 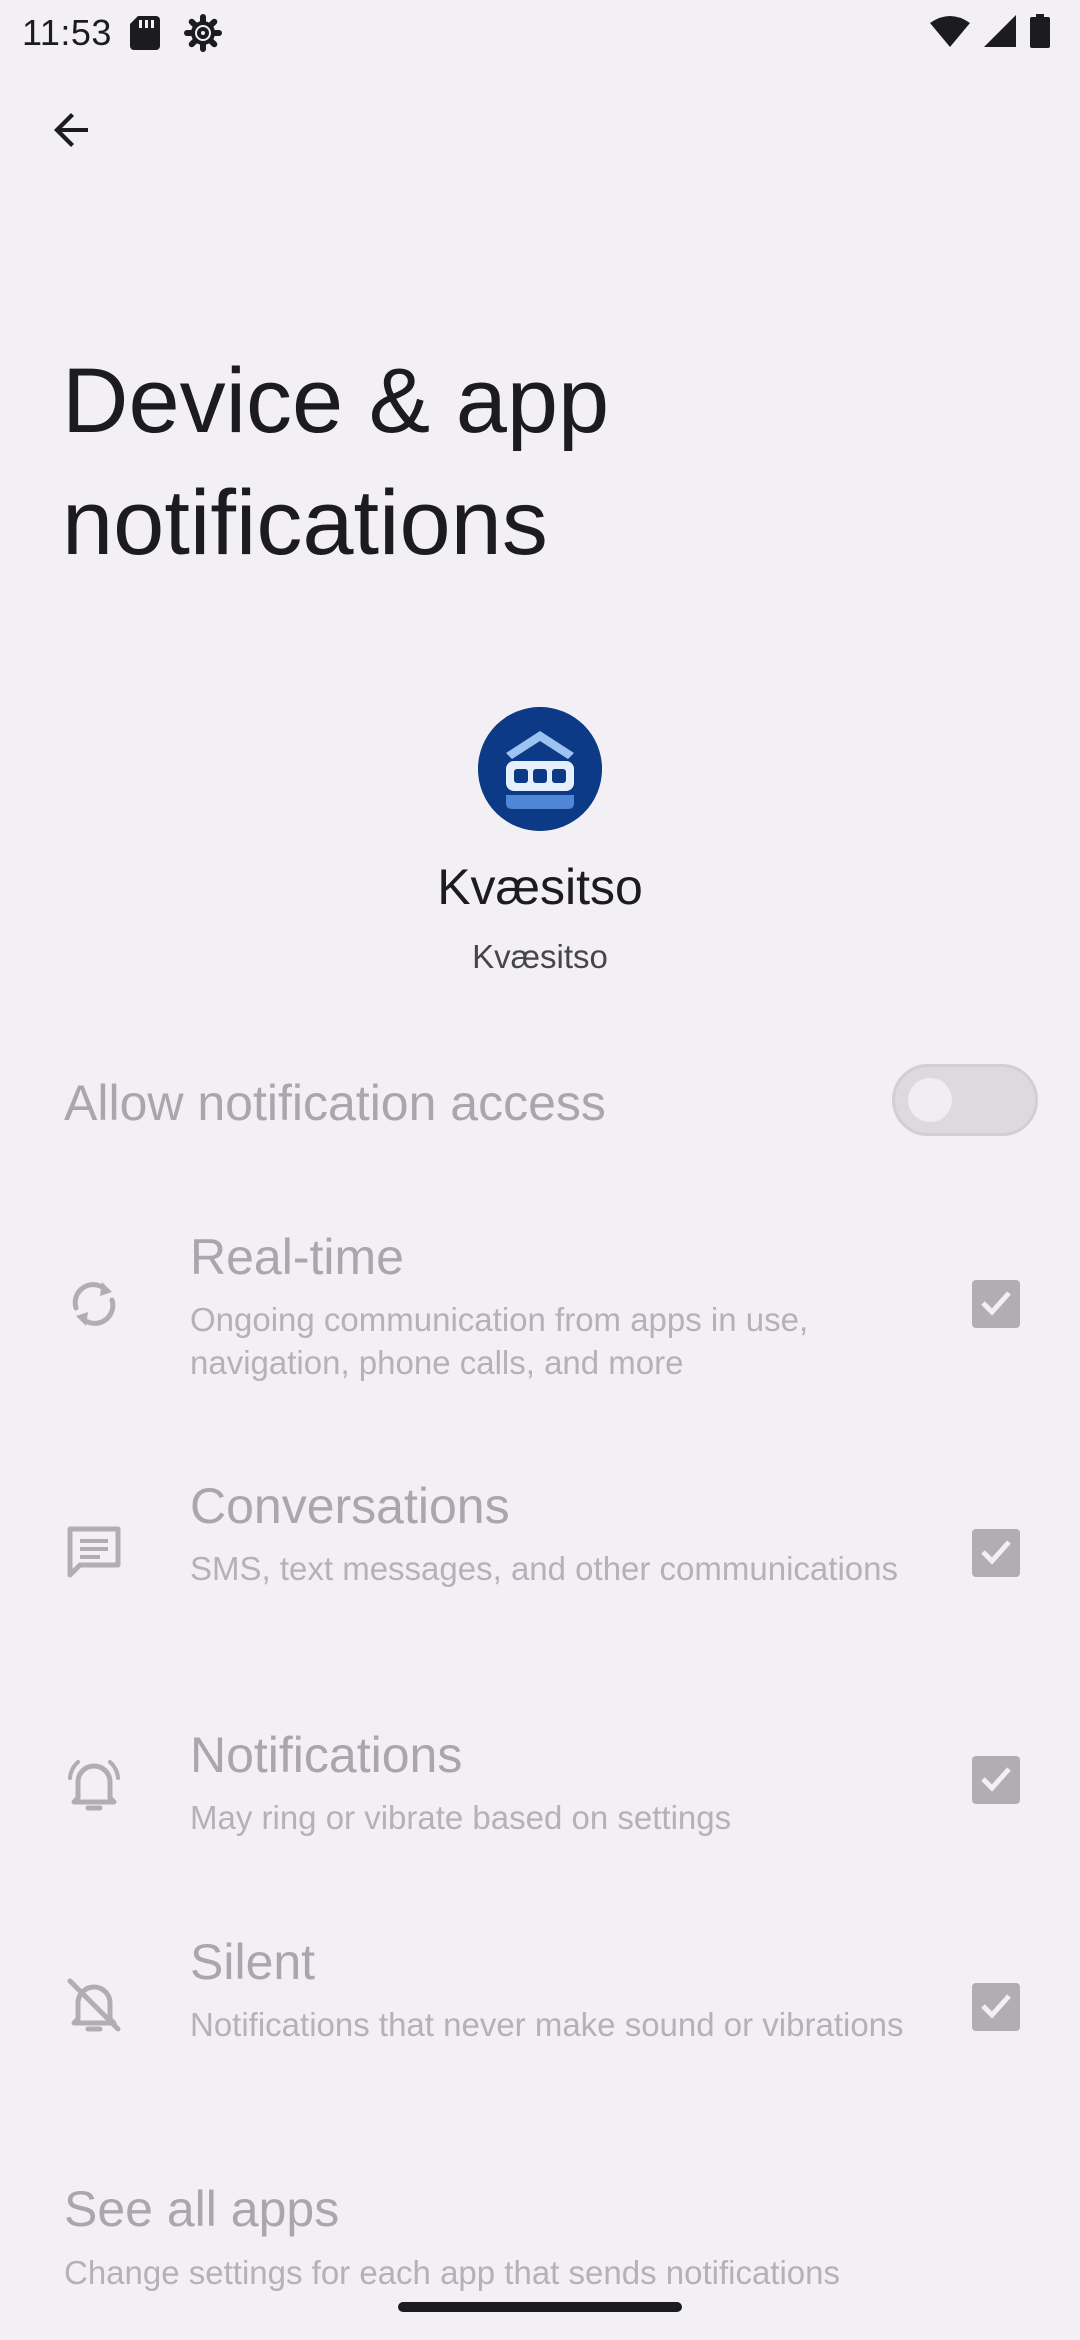 I want to click on cell-signal-icon, so click(x=1000, y=33).